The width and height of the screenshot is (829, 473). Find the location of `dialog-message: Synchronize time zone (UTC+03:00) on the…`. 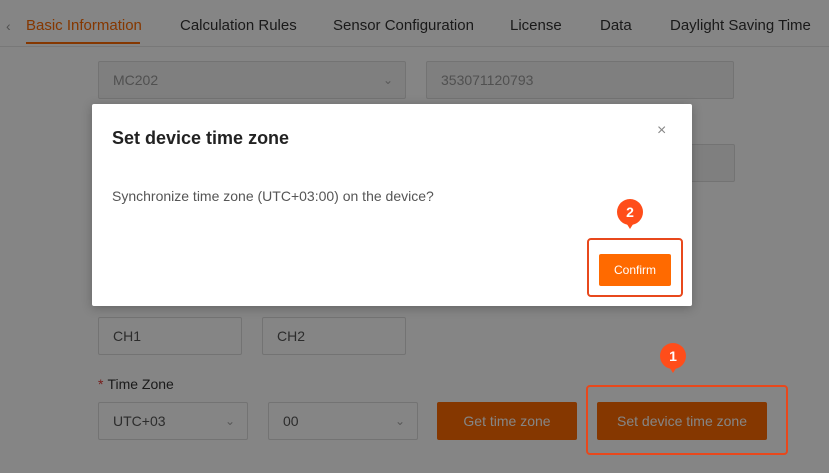

dialog-message: Synchronize time zone (UTC+03:00) on the… is located at coordinates (273, 196).